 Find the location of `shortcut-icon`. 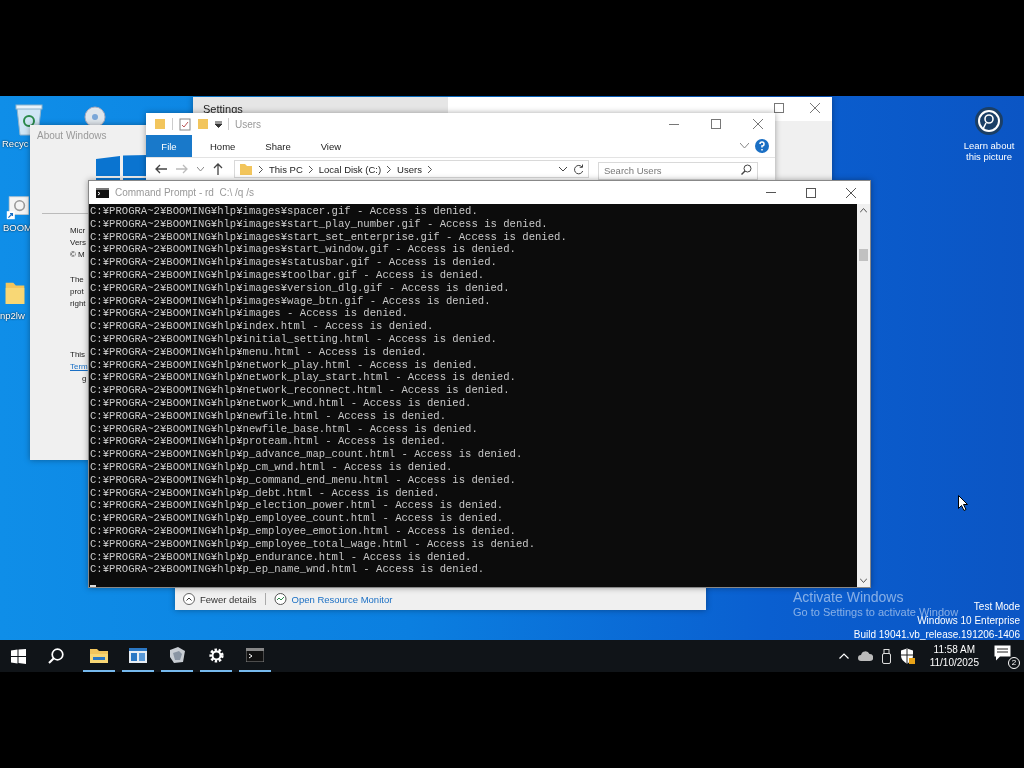

shortcut-icon is located at coordinates (18, 208).